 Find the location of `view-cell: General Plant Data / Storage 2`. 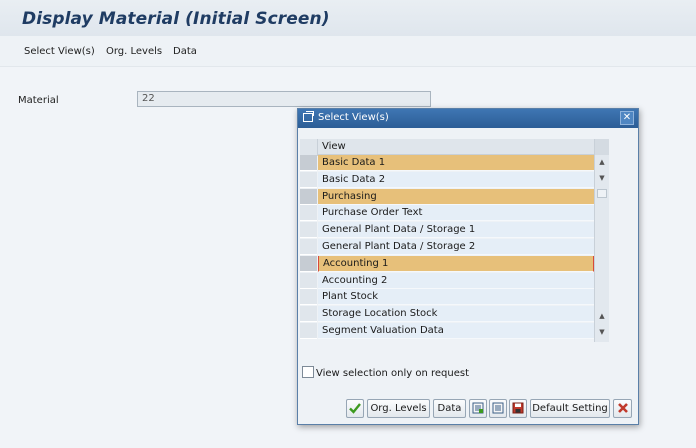

view-cell: General Plant Data / Storage 2 is located at coordinates (456, 247).